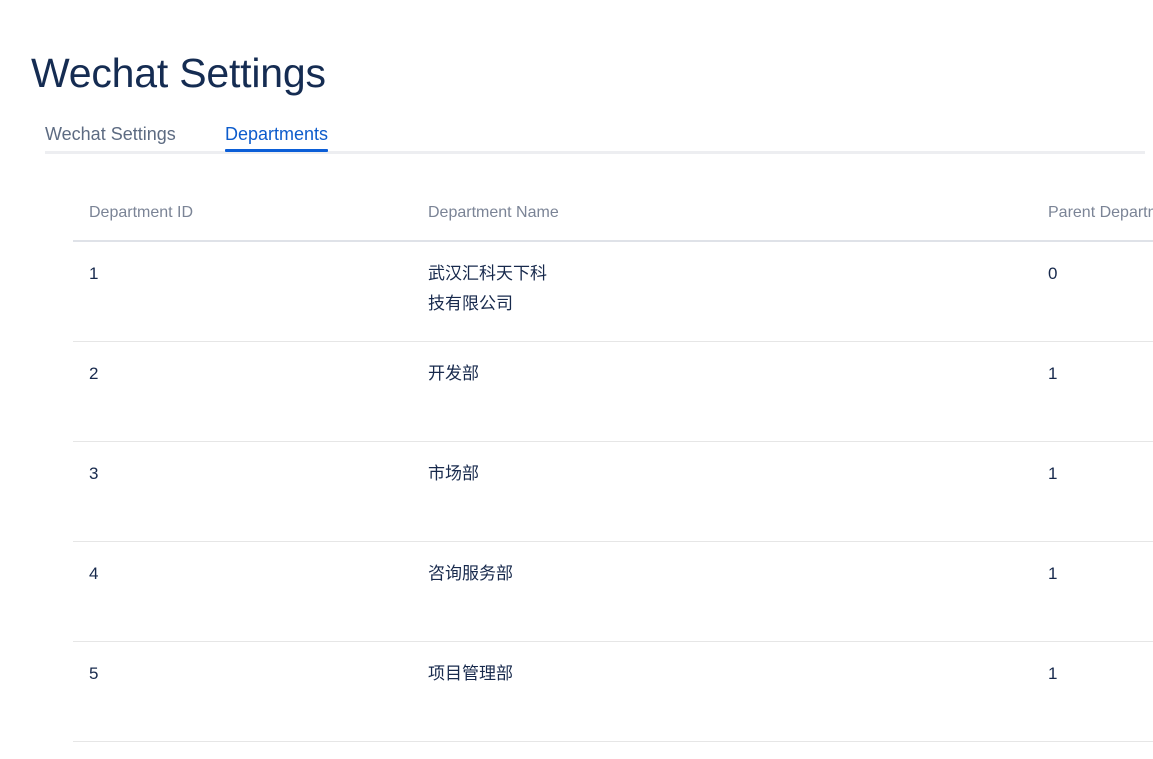 The image size is (1153, 759). What do you see at coordinates (853, 223) in the screenshot?
I see `column-header-parent-department-id: Parent Department Id` at bounding box center [853, 223].